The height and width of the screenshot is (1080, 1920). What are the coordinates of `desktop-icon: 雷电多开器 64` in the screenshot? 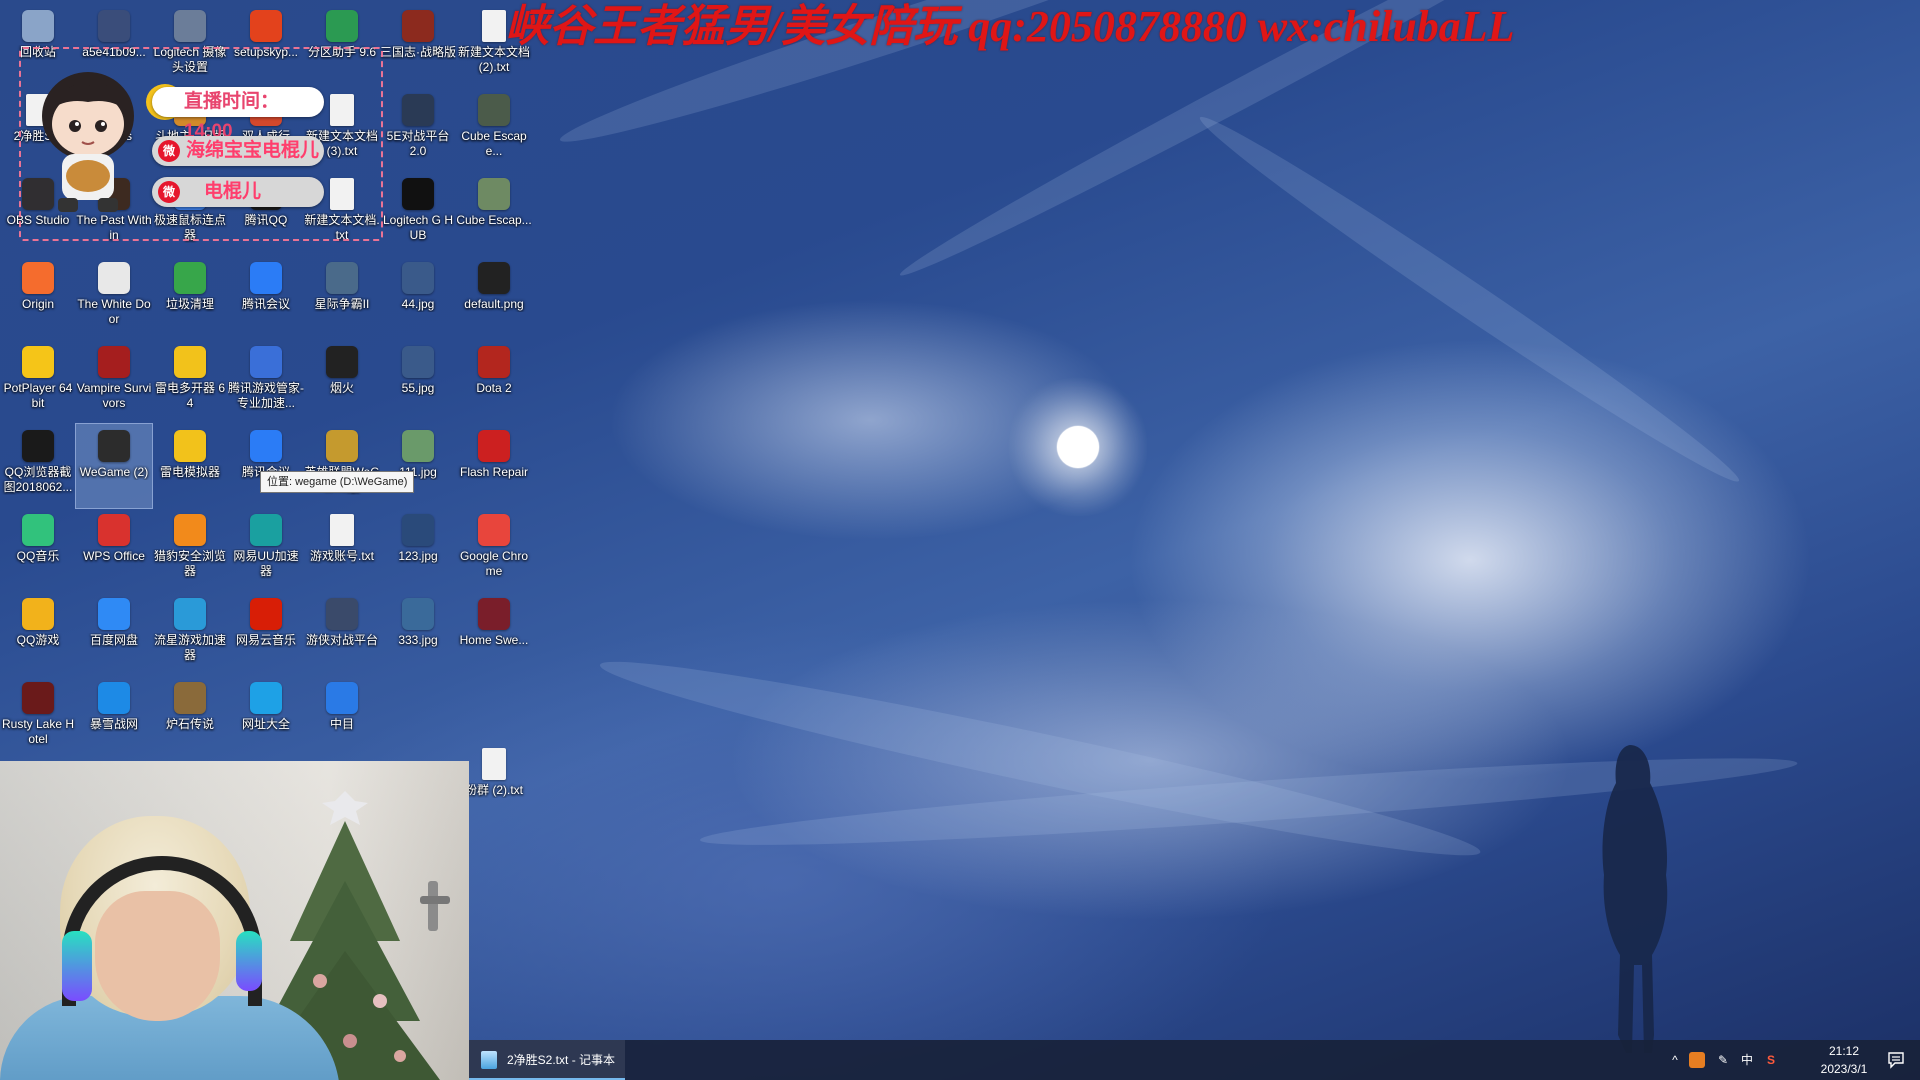 It's located at (190, 382).